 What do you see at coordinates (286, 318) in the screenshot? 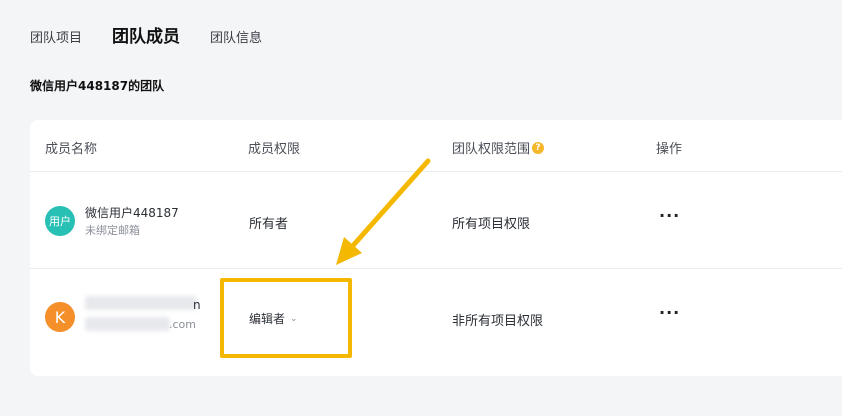
I see `highlight-box` at bounding box center [286, 318].